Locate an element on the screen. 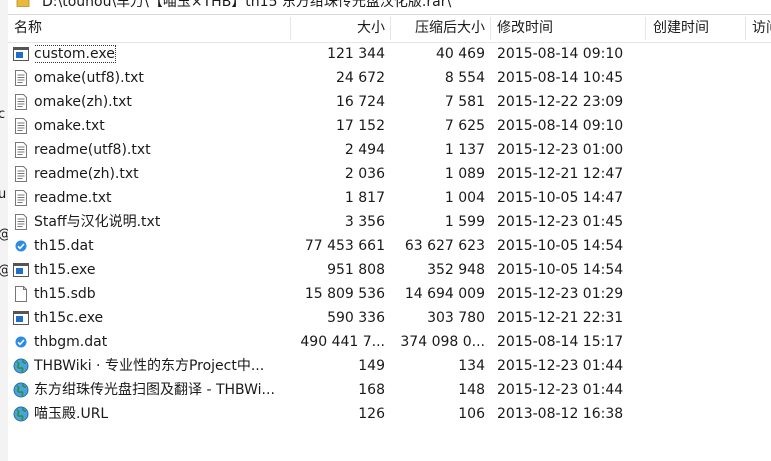 This screenshot has height=461, width=771. file-packed-size: 7 581 is located at coordinates (464, 102).